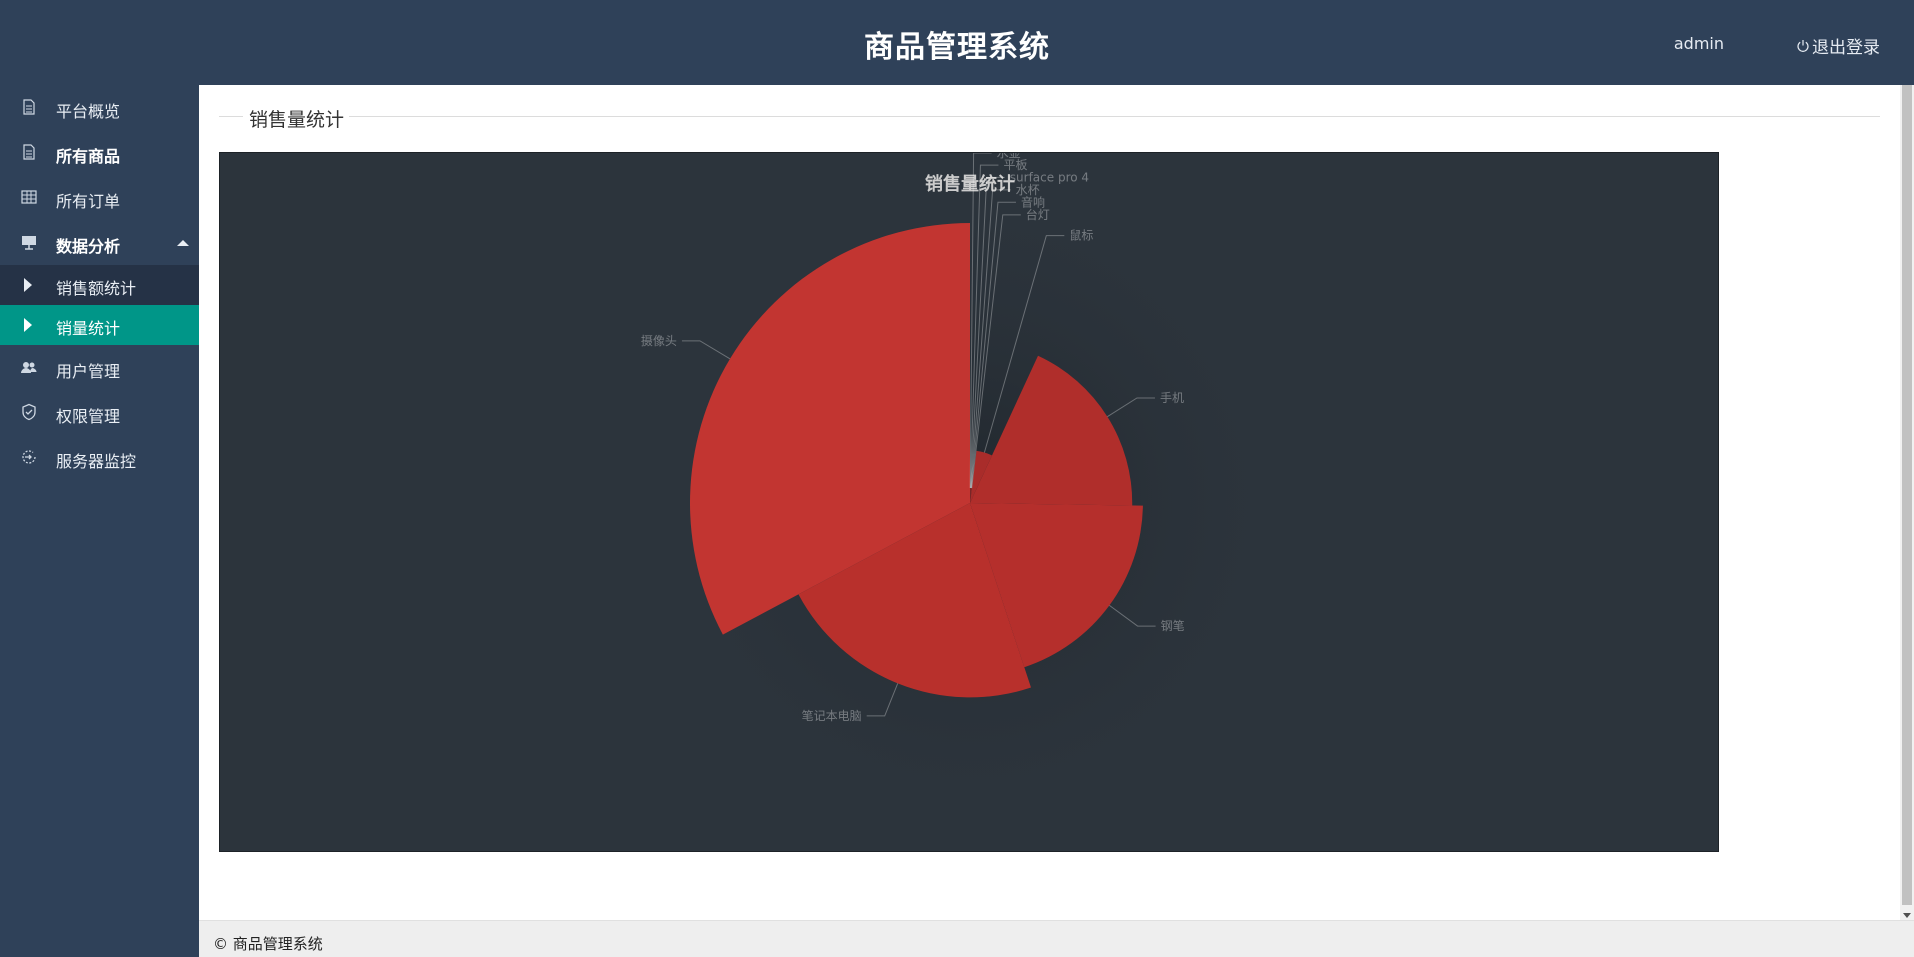 The height and width of the screenshot is (957, 1914). Describe the element at coordinates (183, 243) in the screenshot. I see `caret-up-icon` at that location.